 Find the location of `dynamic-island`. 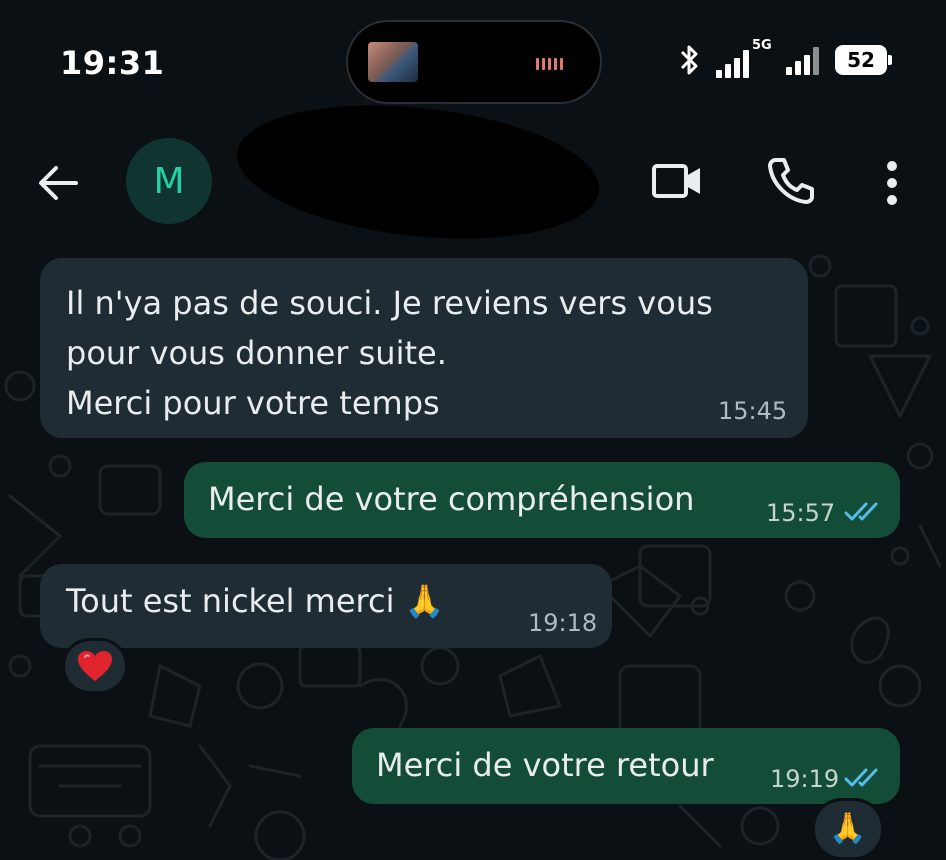

dynamic-island is located at coordinates (474, 62).